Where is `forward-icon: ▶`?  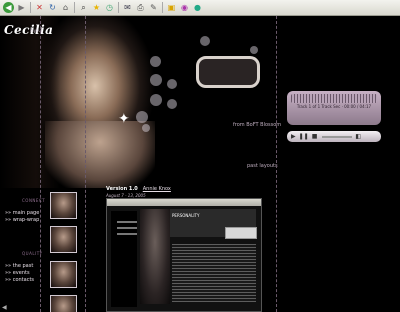 forward-icon: ▶ is located at coordinates (21, 7).